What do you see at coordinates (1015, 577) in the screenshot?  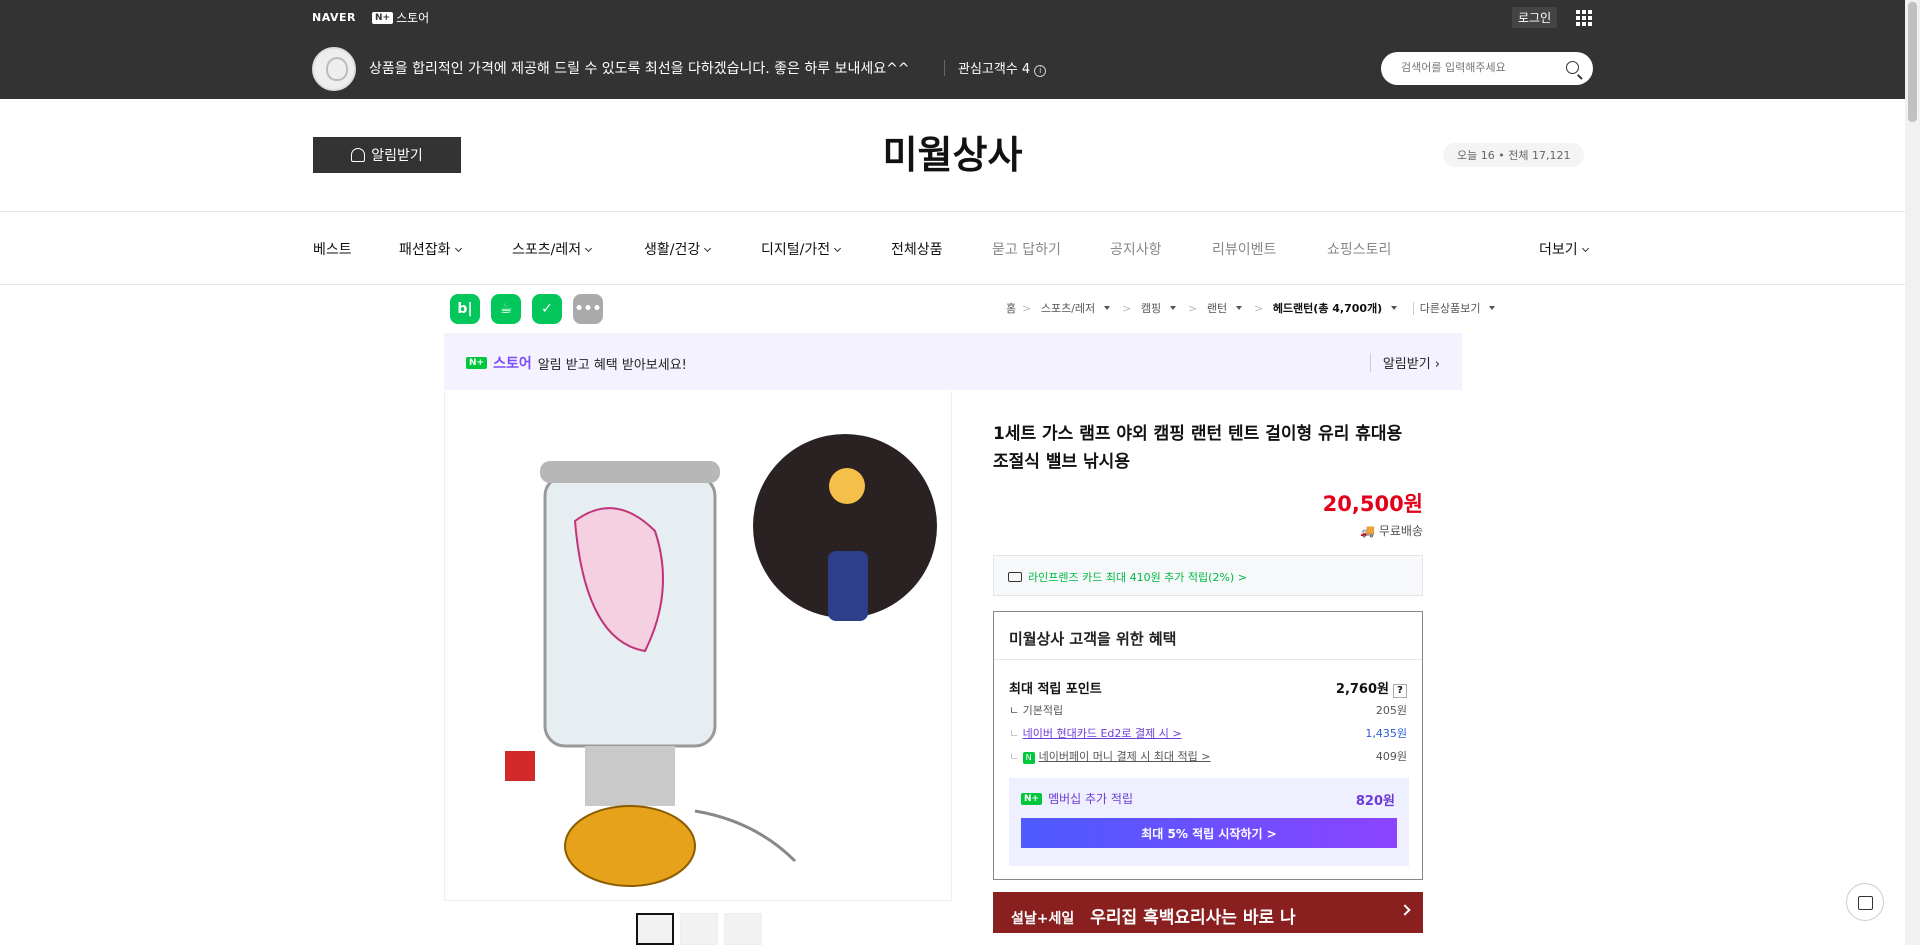 I see `credit-card-icon` at bounding box center [1015, 577].